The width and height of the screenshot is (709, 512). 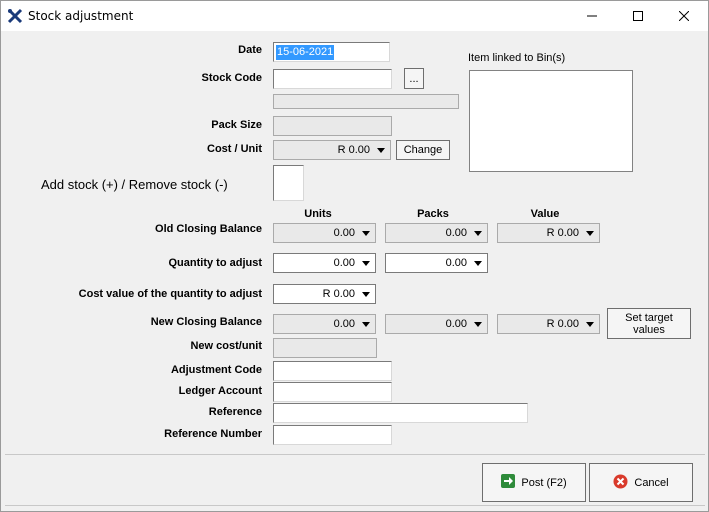 What do you see at coordinates (206, 322) in the screenshot?
I see `new-closing-label: New Closing Balance` at bounding box center [206, 322].